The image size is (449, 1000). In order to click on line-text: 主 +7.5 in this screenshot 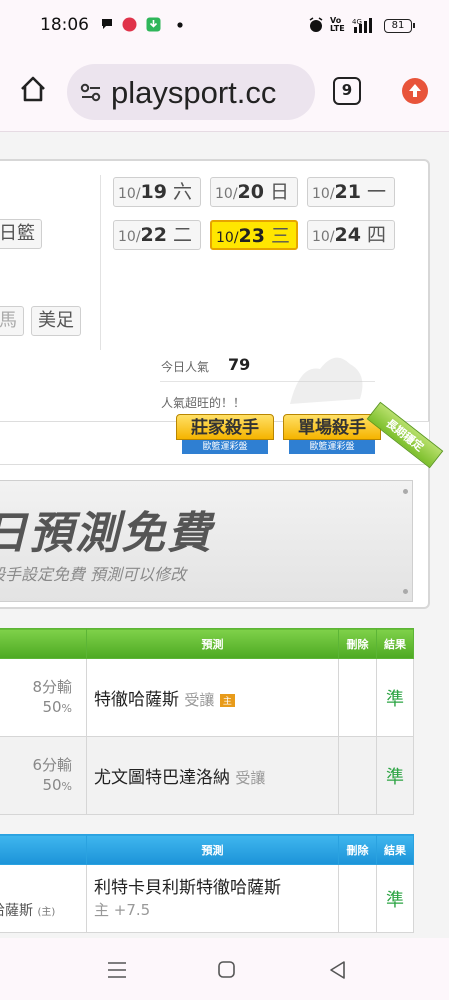, I will do `click(122, 909)`.